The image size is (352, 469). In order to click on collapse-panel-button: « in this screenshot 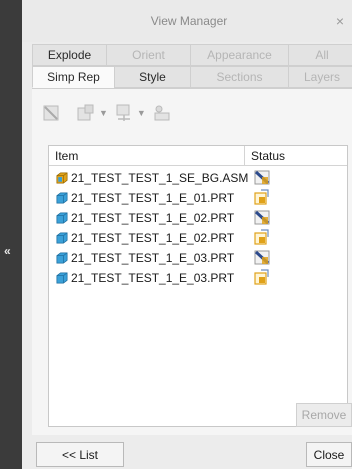, I will do `click(7, 251)`.